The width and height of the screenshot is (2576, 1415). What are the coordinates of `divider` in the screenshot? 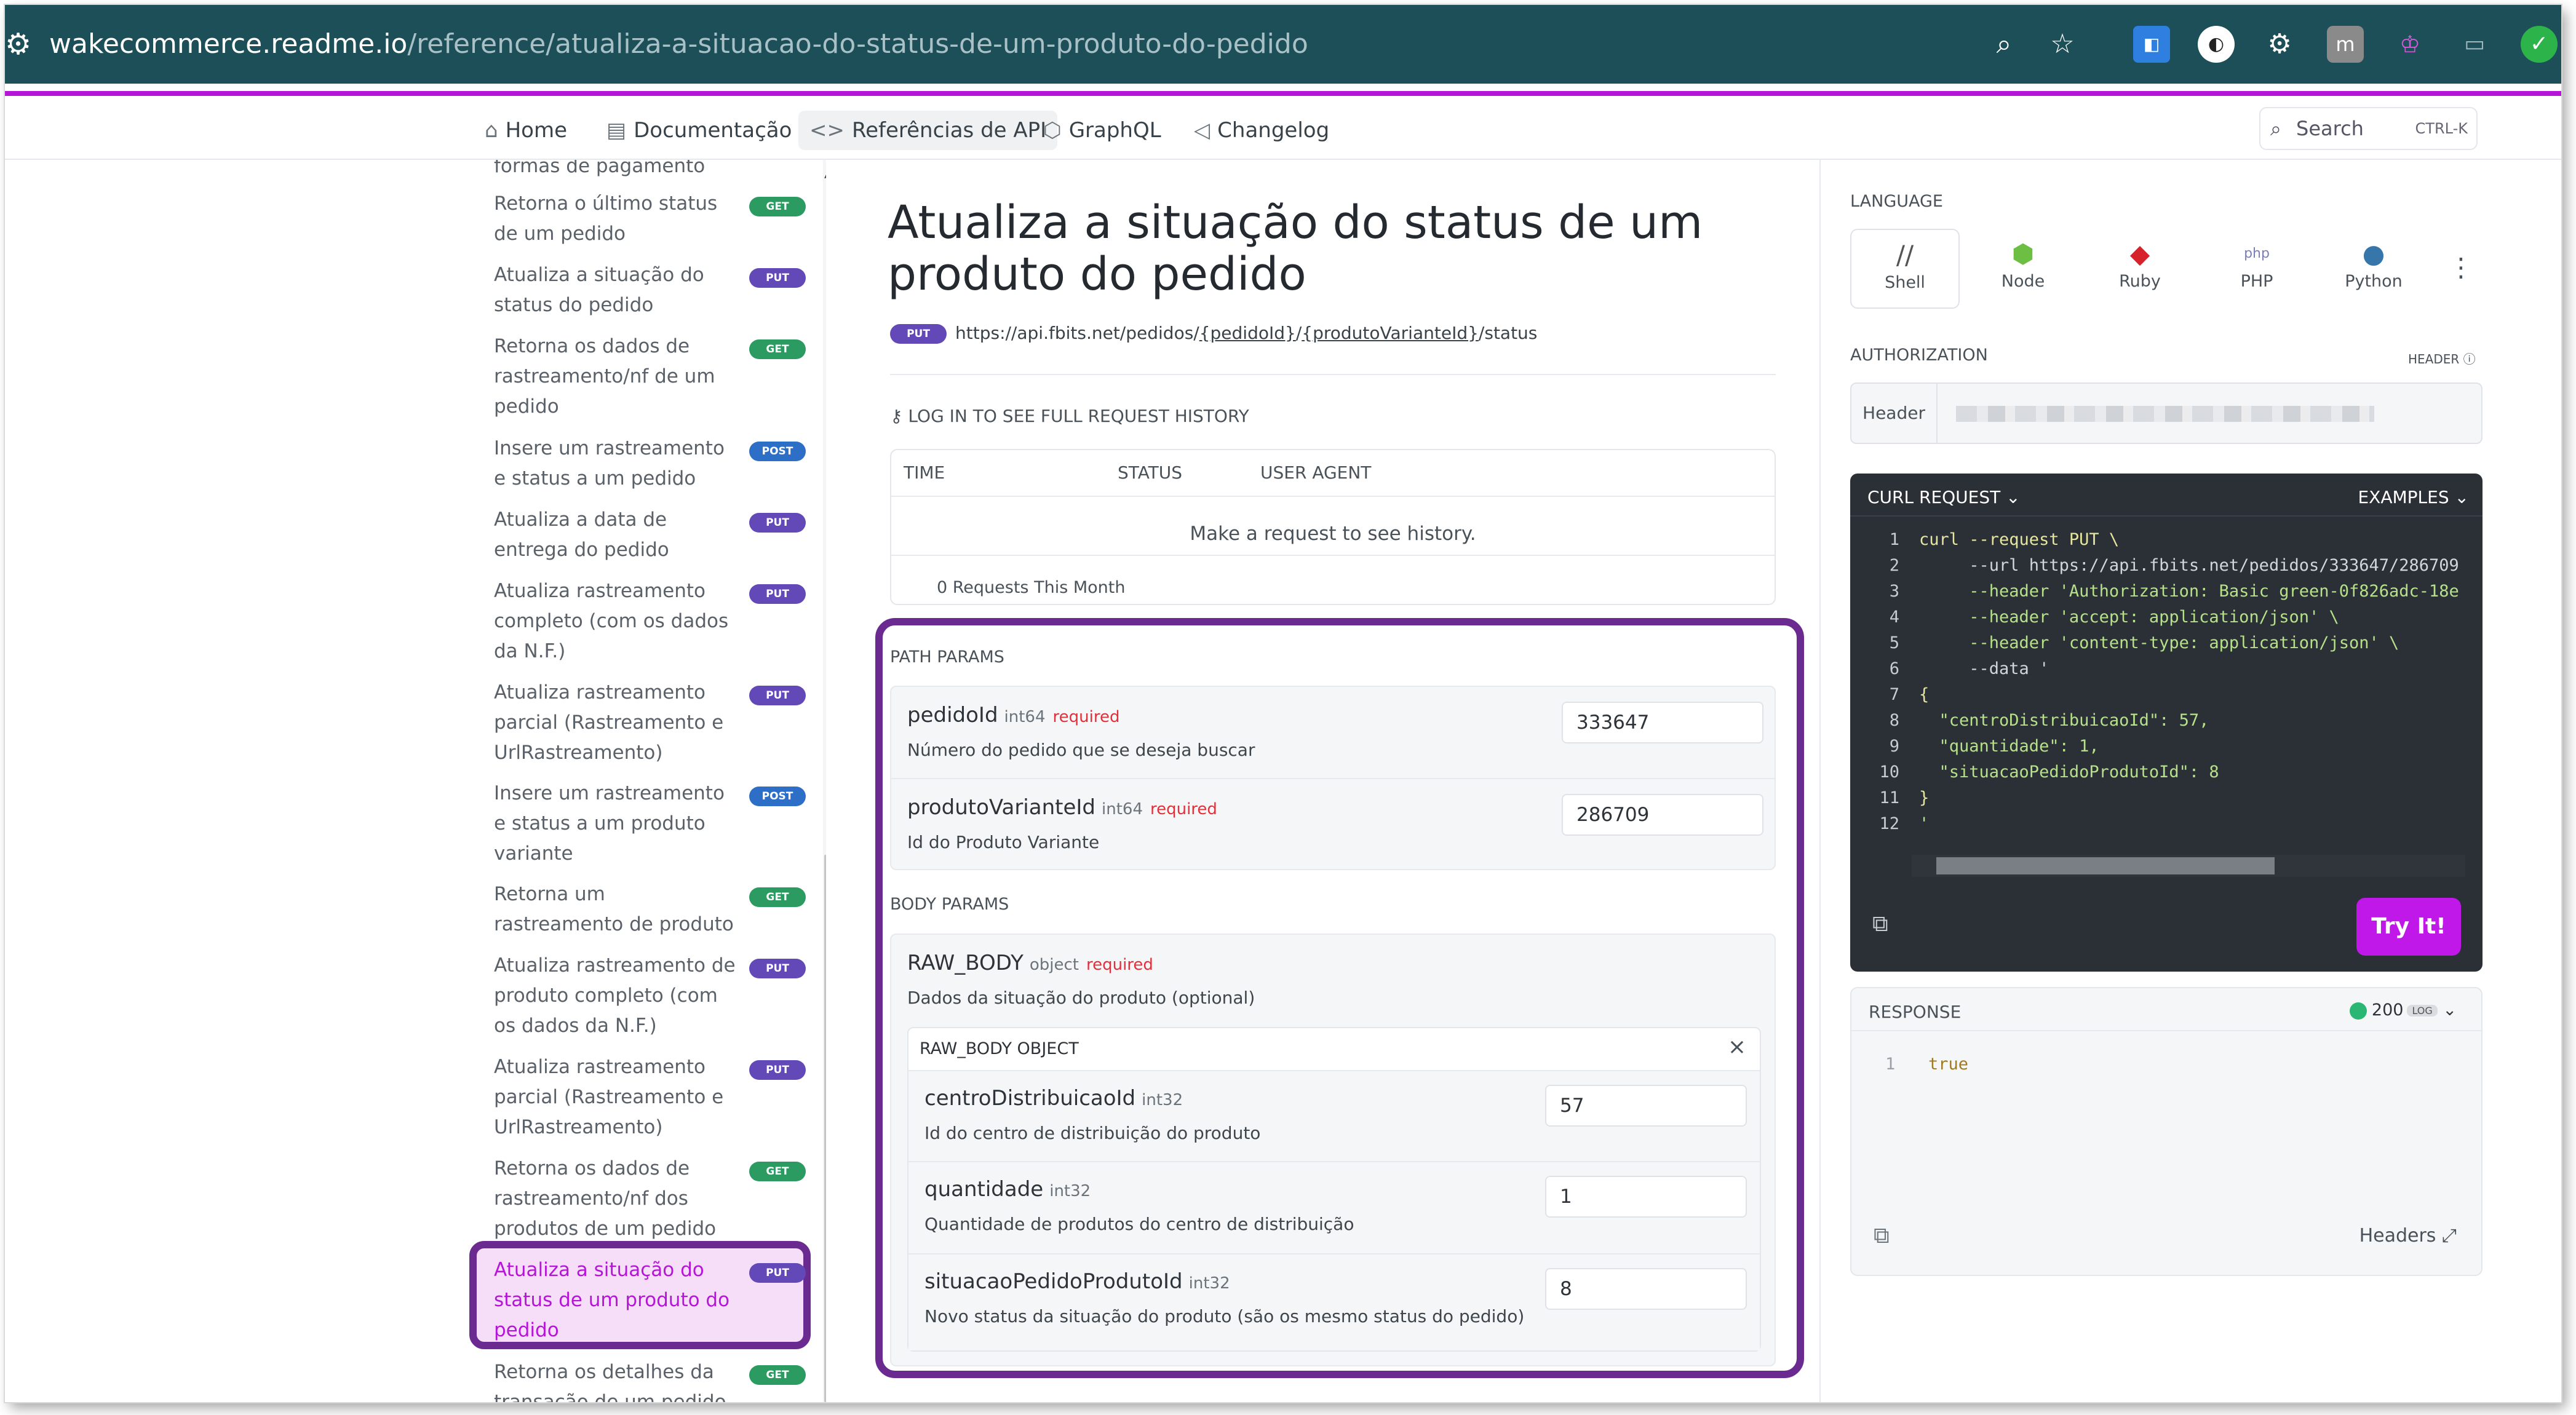 It's located at (1333, 555).